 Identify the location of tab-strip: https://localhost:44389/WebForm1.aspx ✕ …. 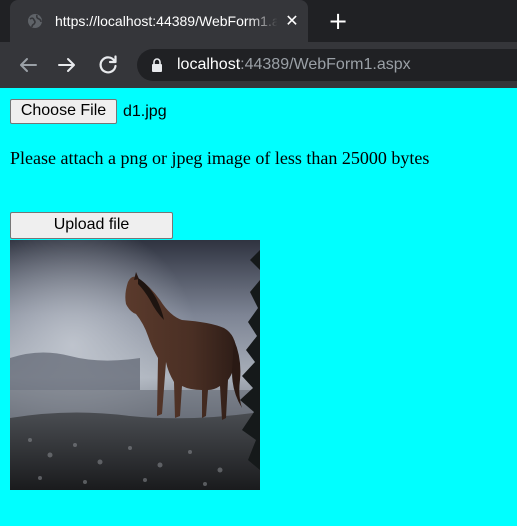
(258, 21).